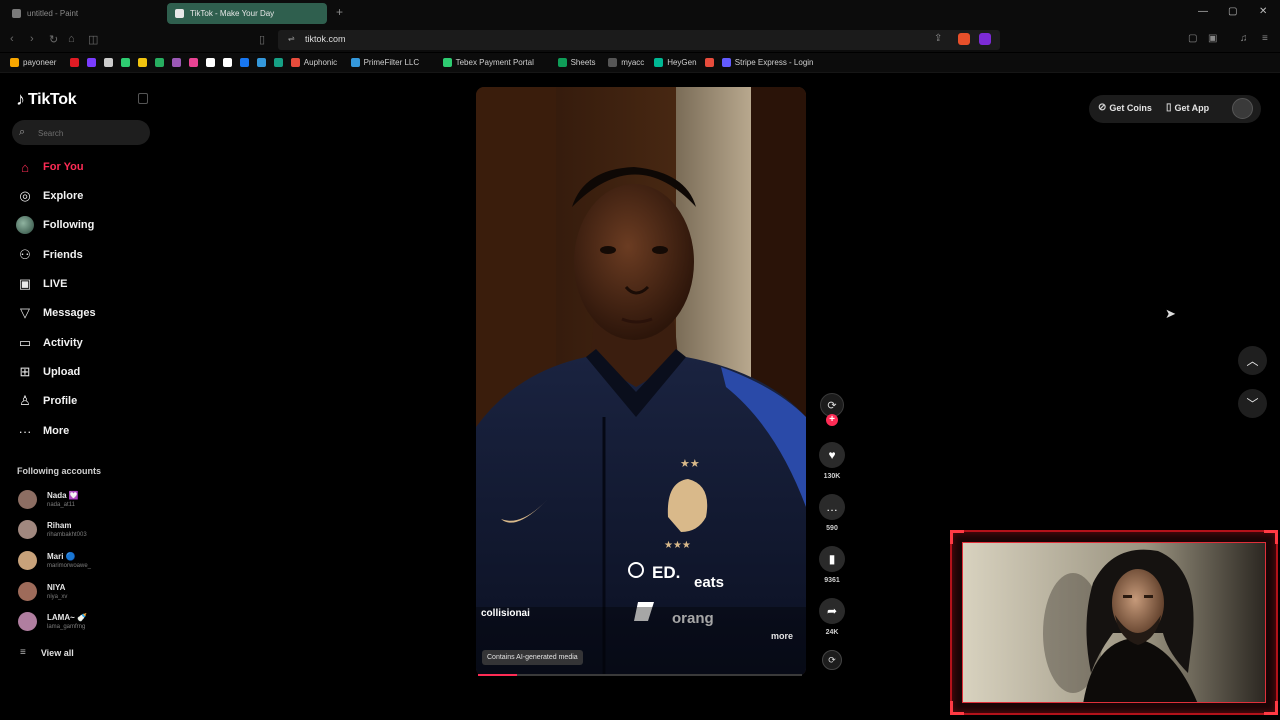  I want to click on tiktok-wordmark: TikTok, so click(52, 99).